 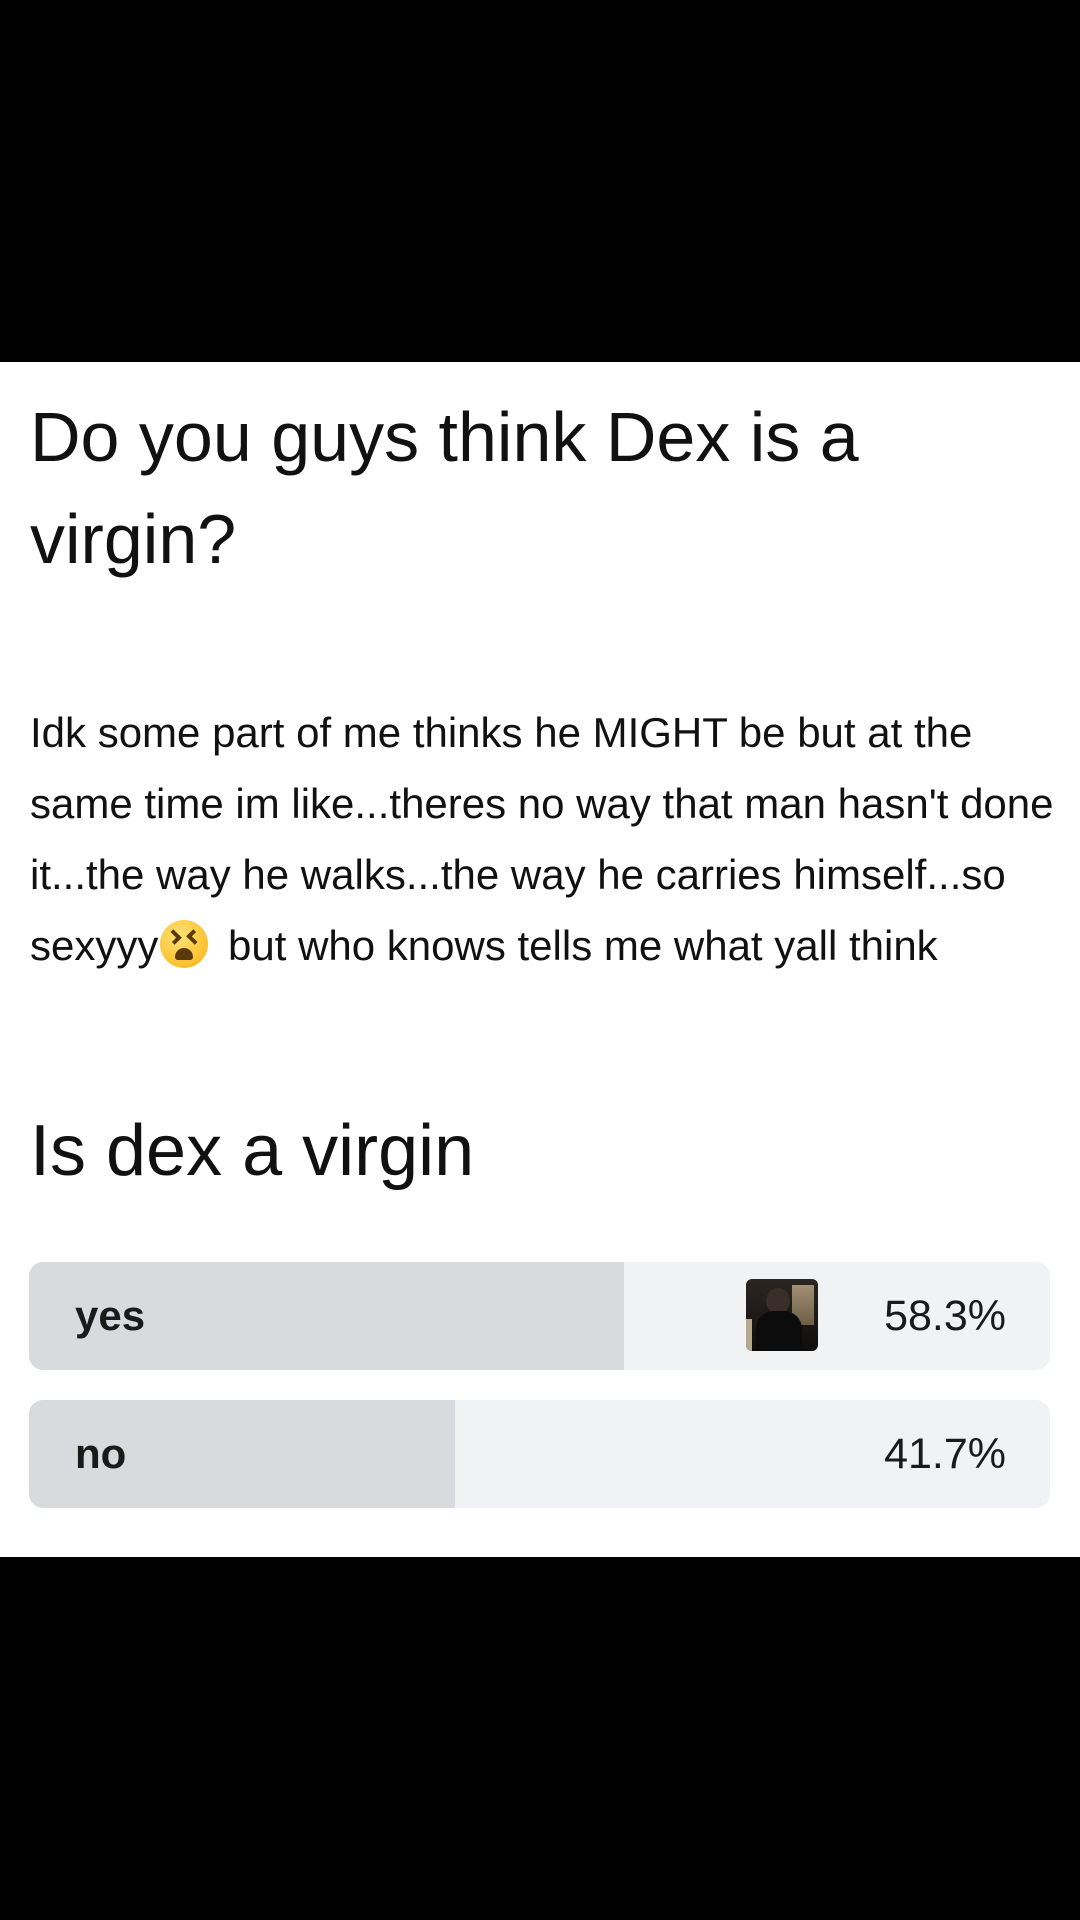 What do you see at coordinates (184, 944) in the screenshot?
I see `tired-face-emoji-icon` at bounding box center [184, 944].